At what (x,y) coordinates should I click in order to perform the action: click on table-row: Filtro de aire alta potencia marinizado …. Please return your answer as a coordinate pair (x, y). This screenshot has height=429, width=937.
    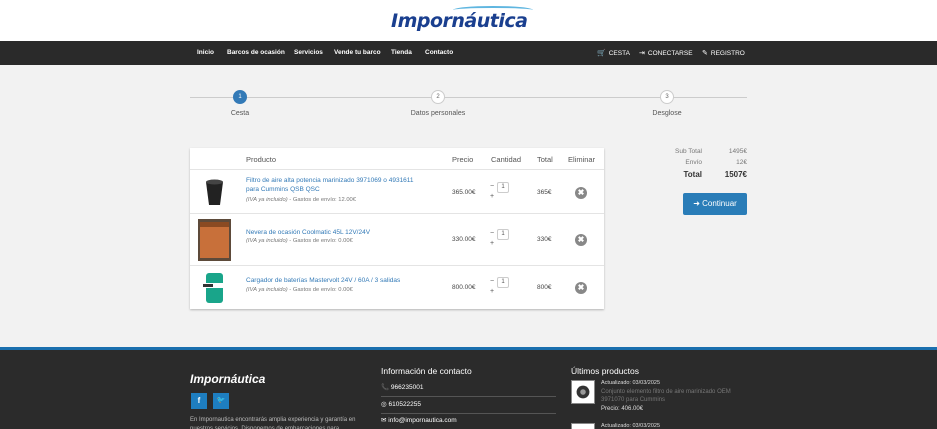
    Looking at the image, I should click on (397, 191).